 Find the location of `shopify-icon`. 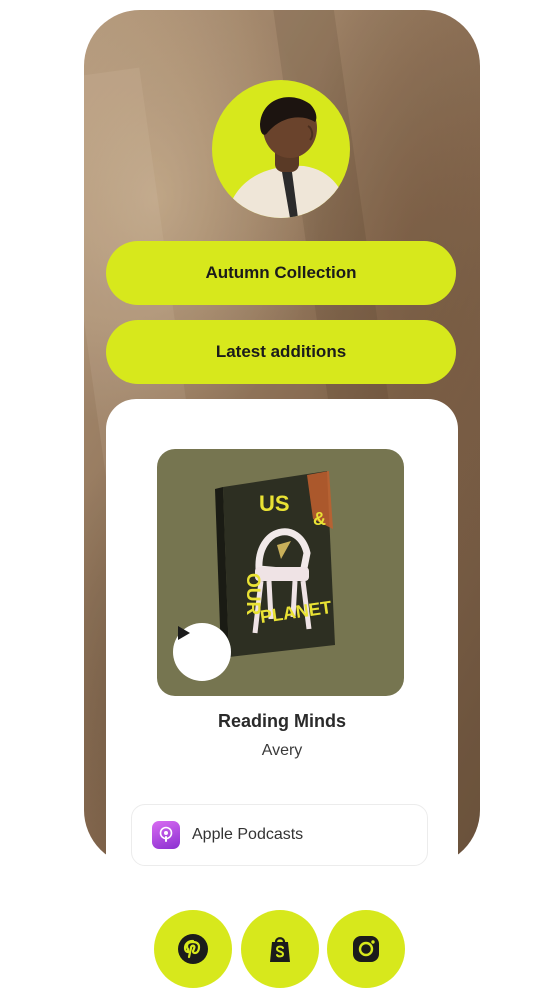

shopify-icon is located at coordinates (280, 949).